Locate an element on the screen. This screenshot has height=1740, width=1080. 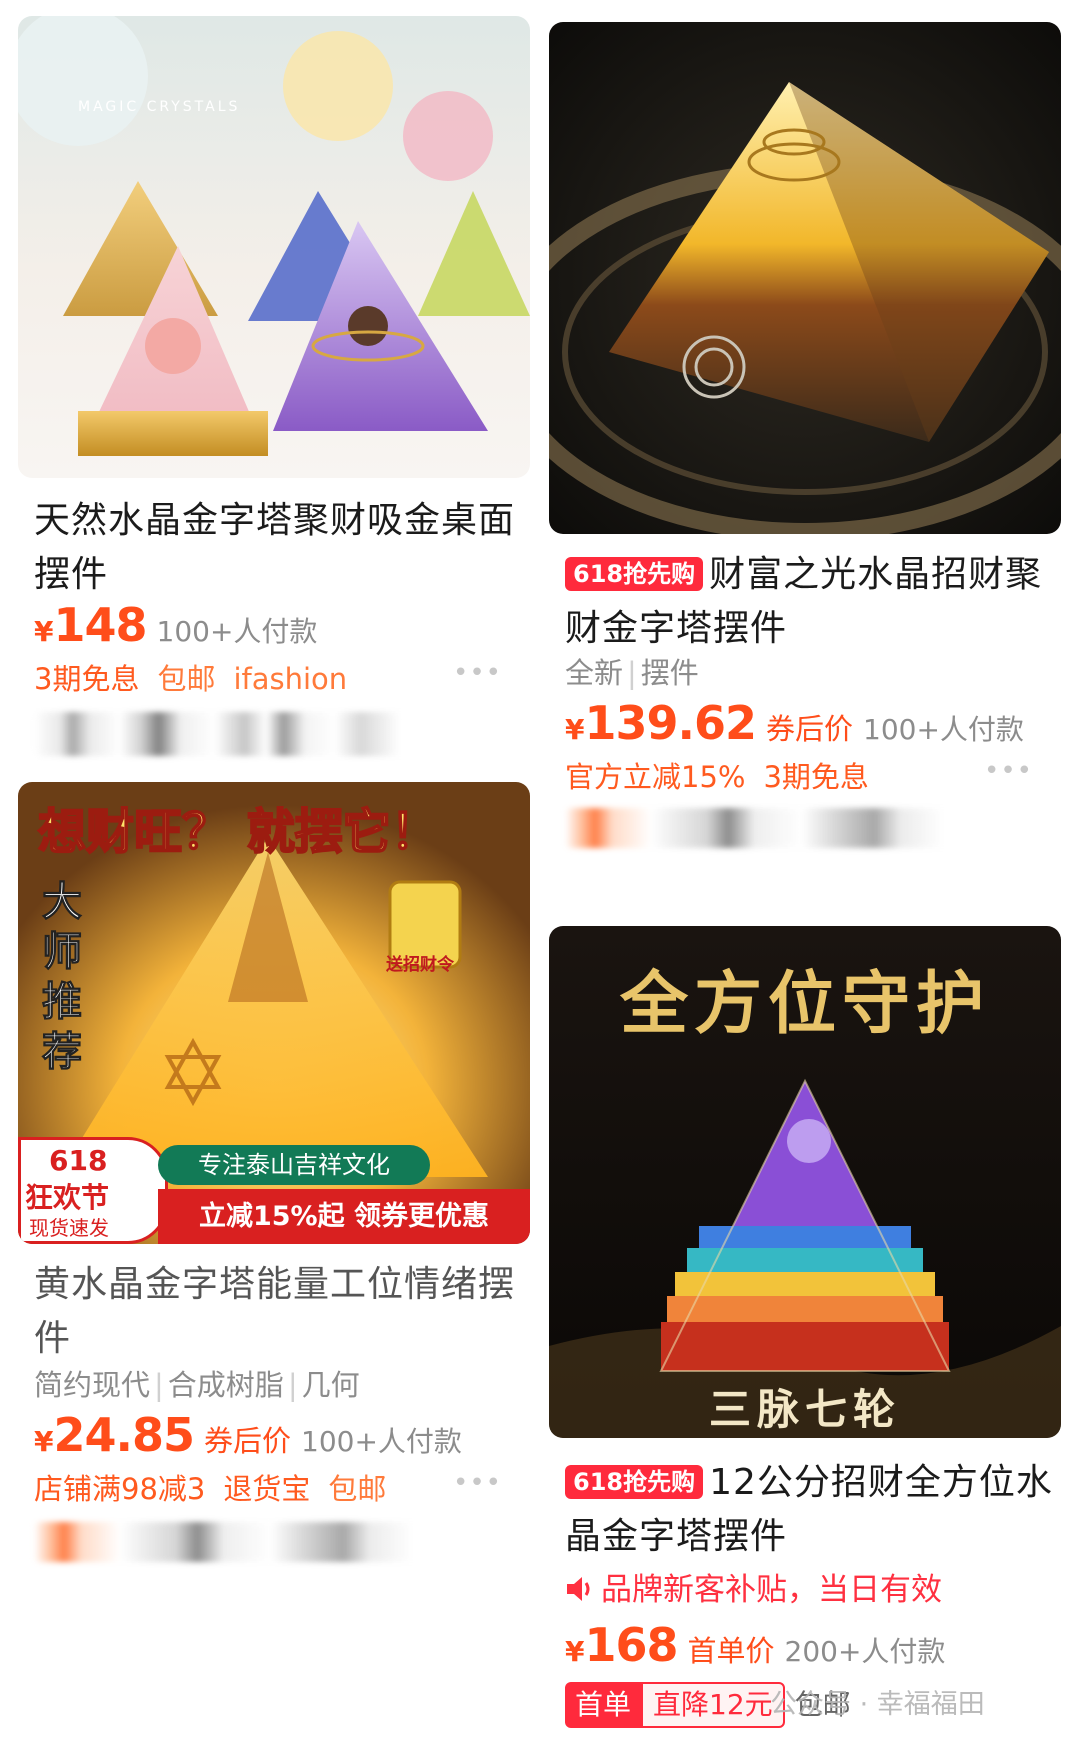
image-amulet-text: 送招财令 is located at coordinates (420, 965).